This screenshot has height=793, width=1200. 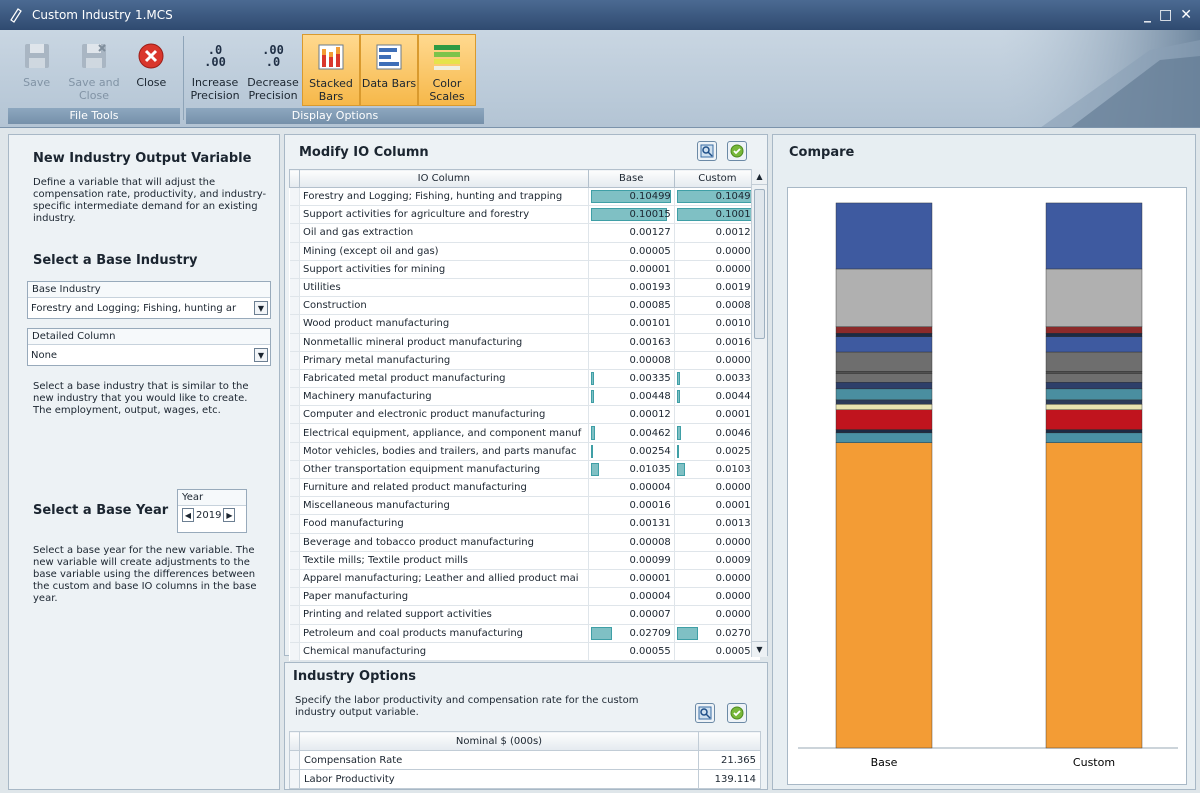 I want to click on table-row: Compensation Rate 21.365, so click(x=525, y=760).